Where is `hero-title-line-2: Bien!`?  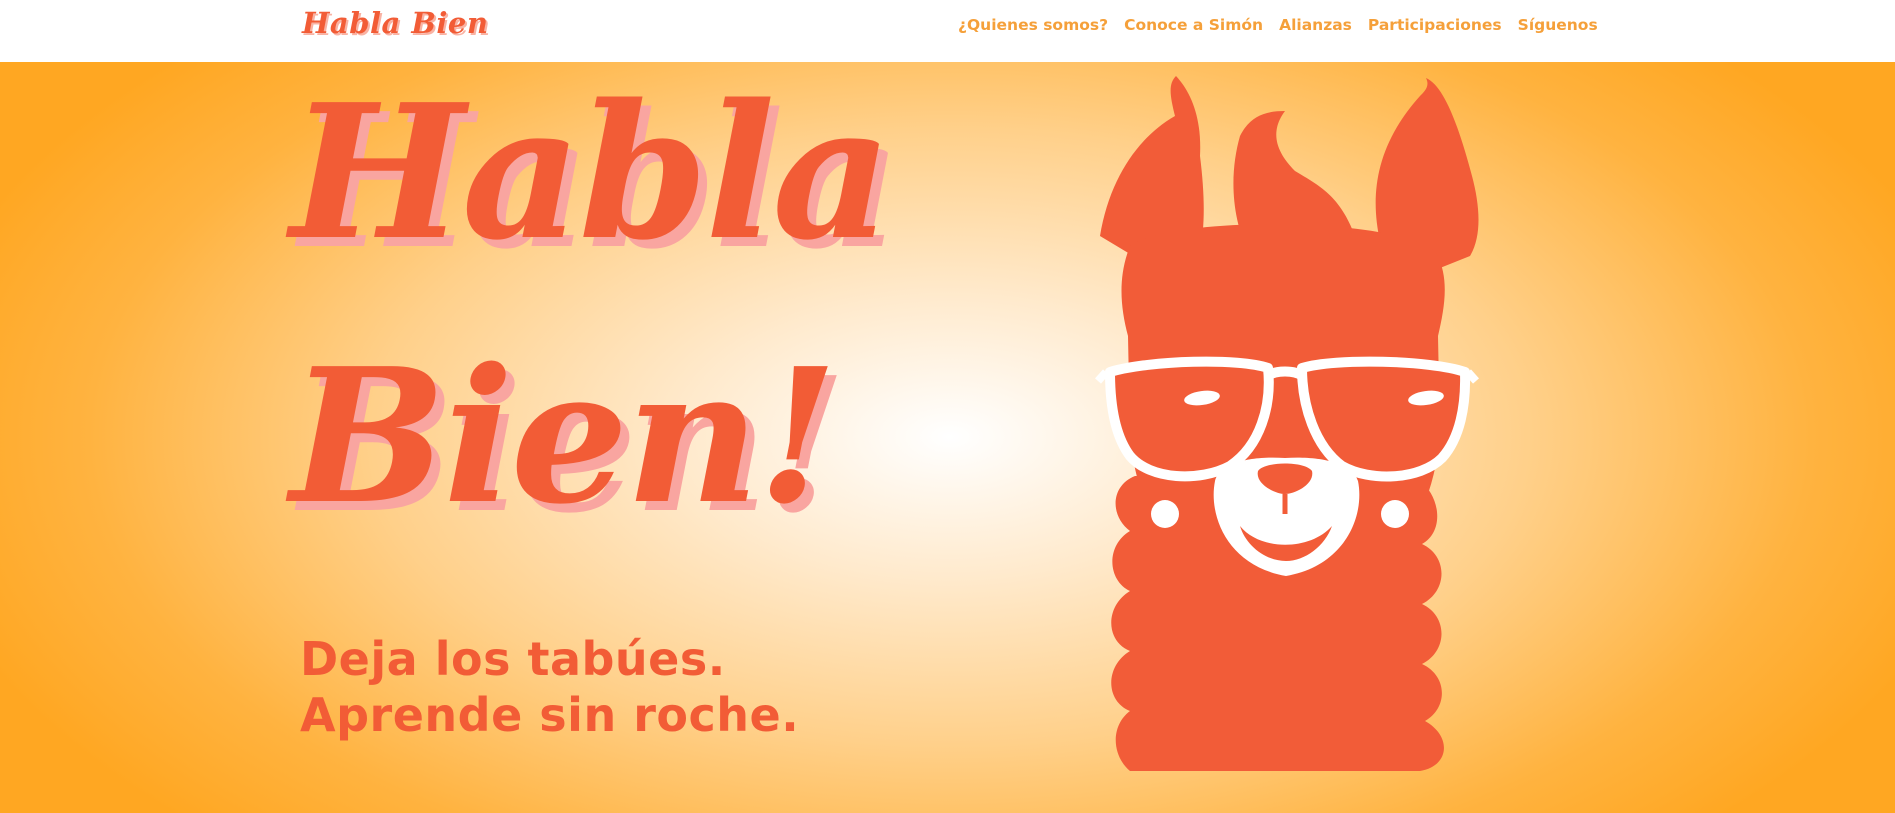 hero-title-line-2: Bien! is located at coordinates (564, 436).